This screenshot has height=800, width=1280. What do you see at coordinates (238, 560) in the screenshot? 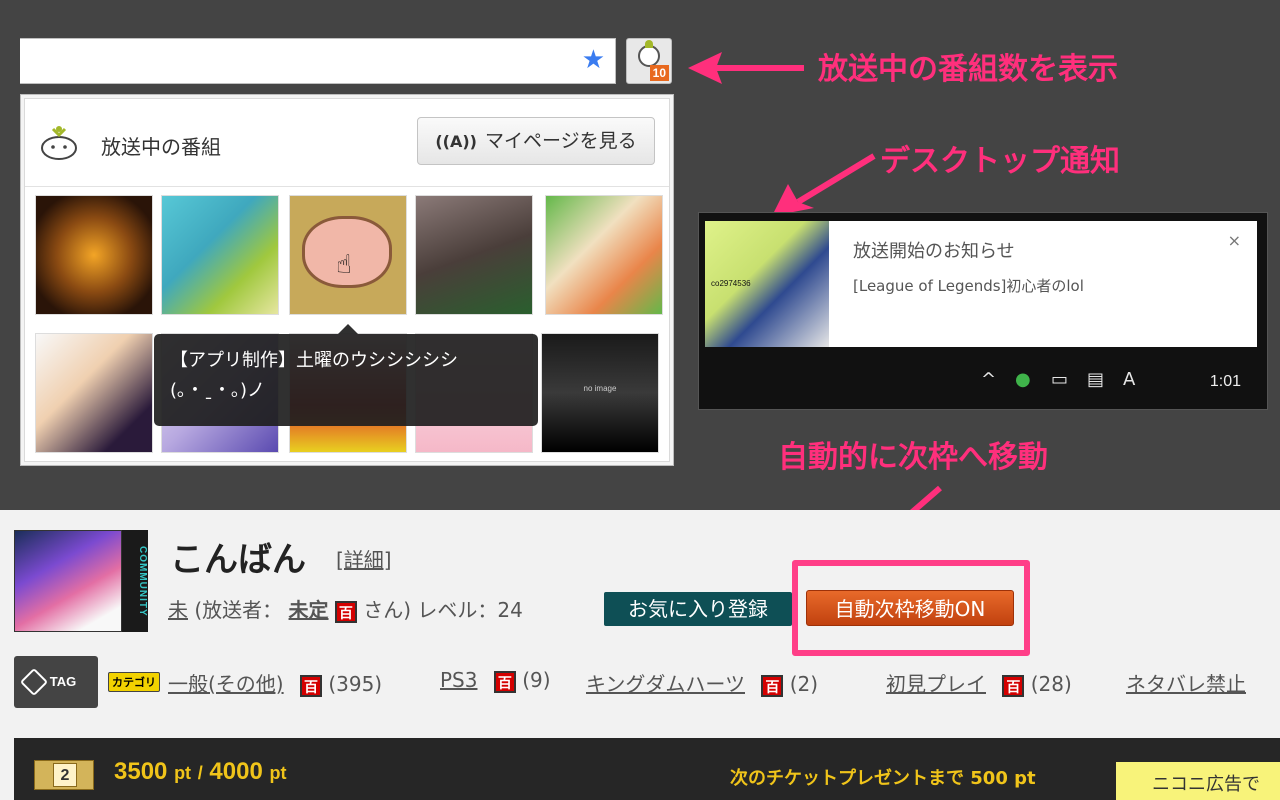
I see `live-title: こんばん` at bounding box center [238, 560].